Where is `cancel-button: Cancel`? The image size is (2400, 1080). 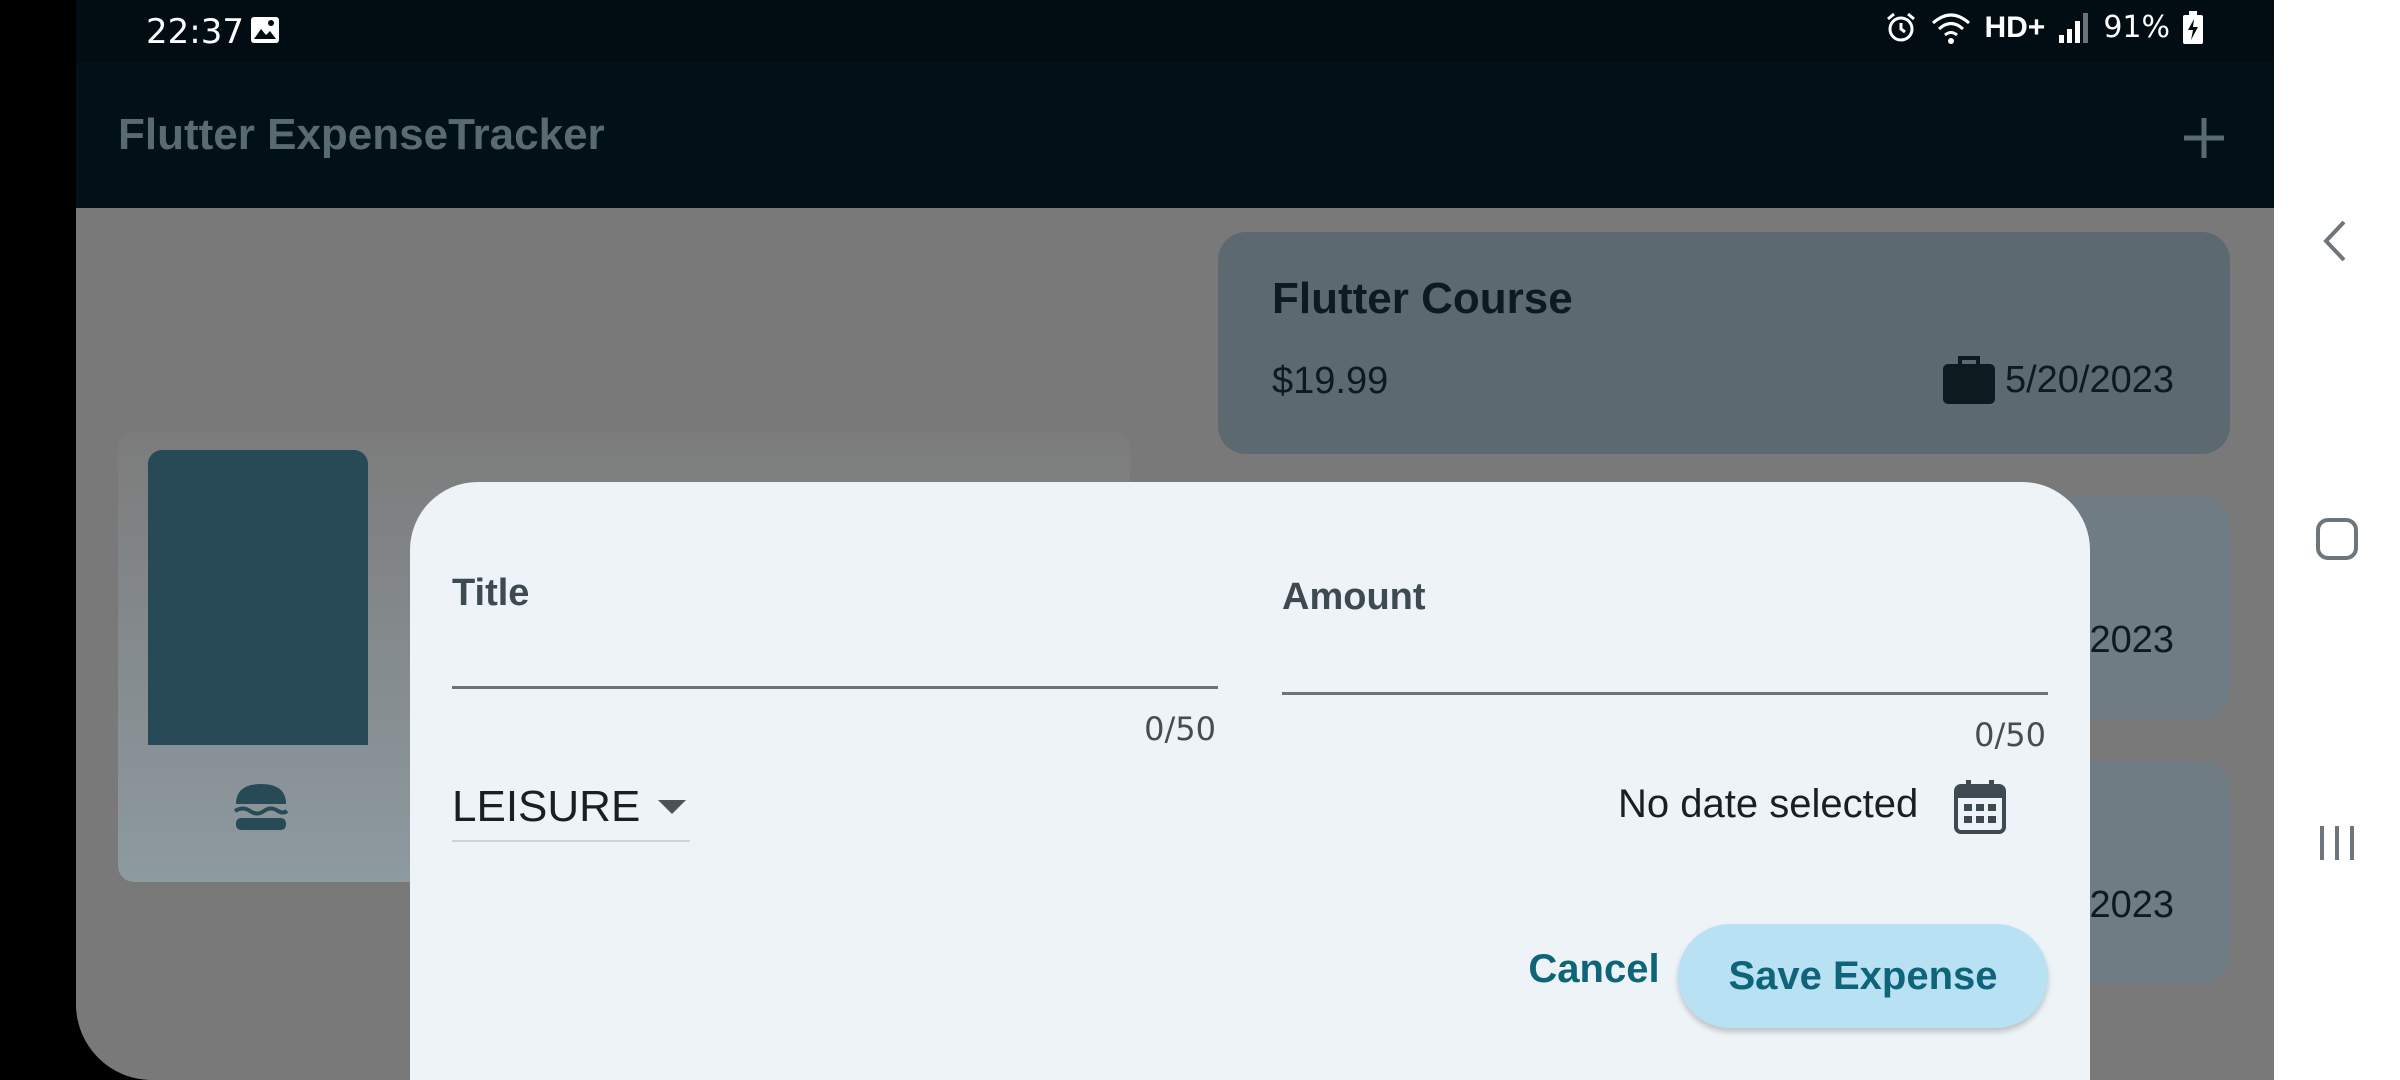
cancel-button: Cancel is located at coordinates (1594, 969).